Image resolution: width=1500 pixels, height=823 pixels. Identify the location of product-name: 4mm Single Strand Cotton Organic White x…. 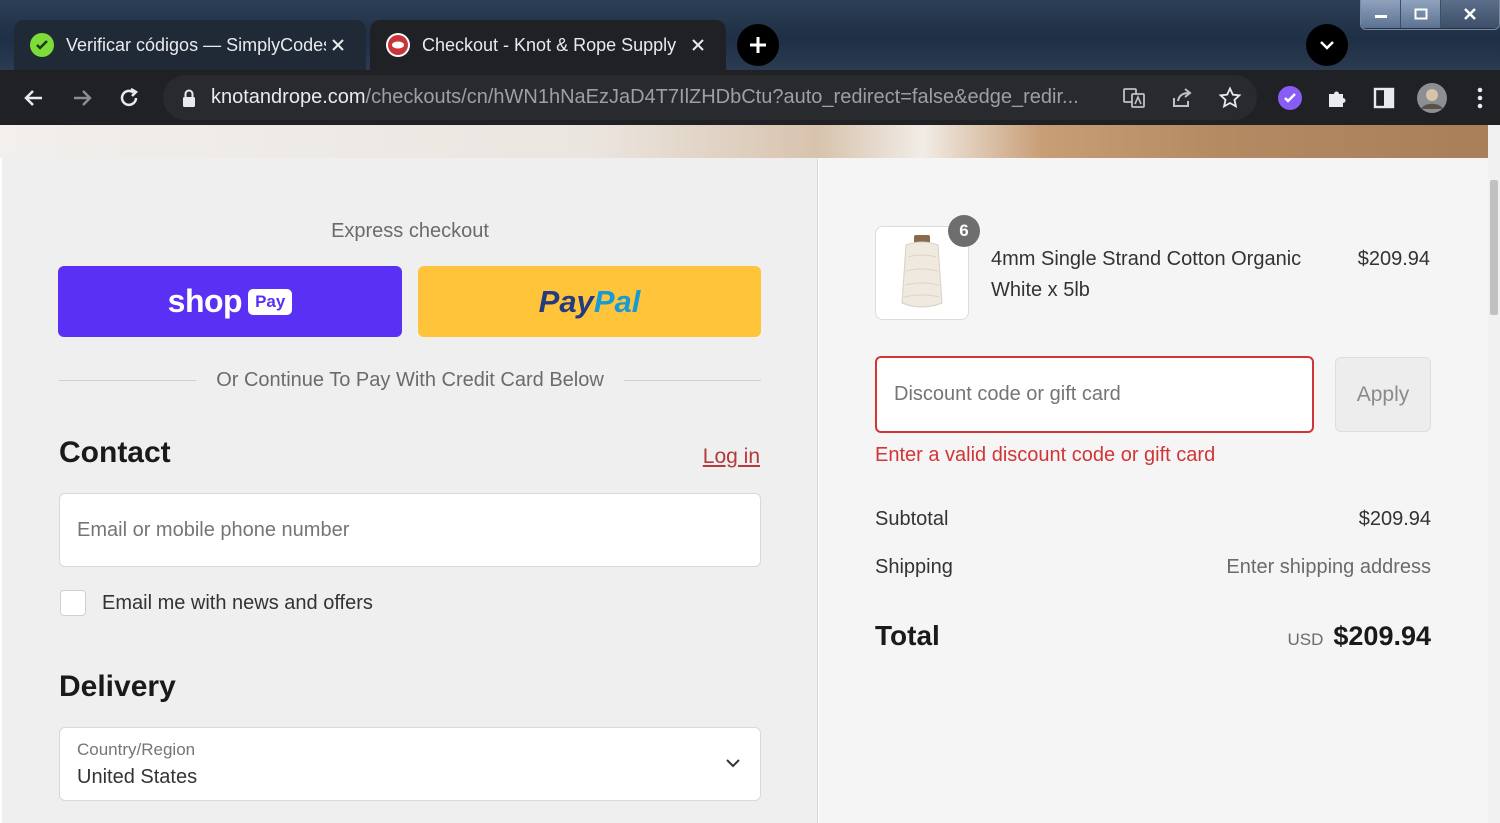
(1146, 274).